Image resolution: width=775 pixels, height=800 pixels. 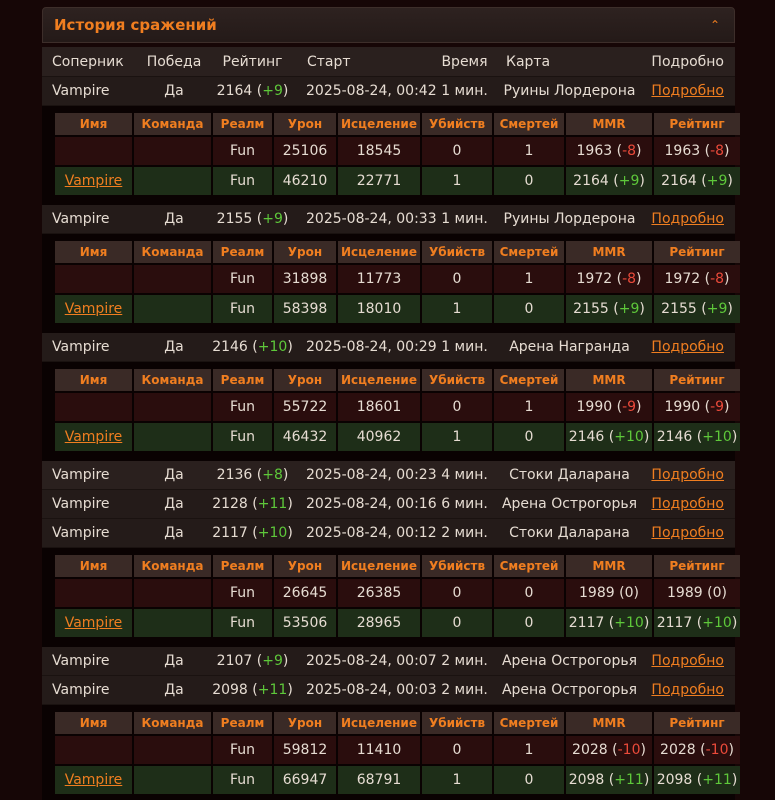 What do you see at coordinates (329, 61) in the screenshot?
I see `col-start: Старт` at bounding box center [329, 61].